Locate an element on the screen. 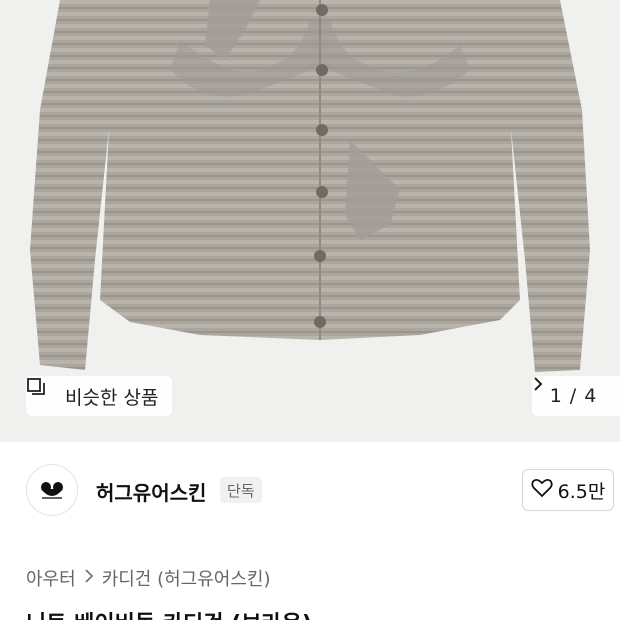  brand-name: 허그유어스킨 is located at coordinates (151, 491).